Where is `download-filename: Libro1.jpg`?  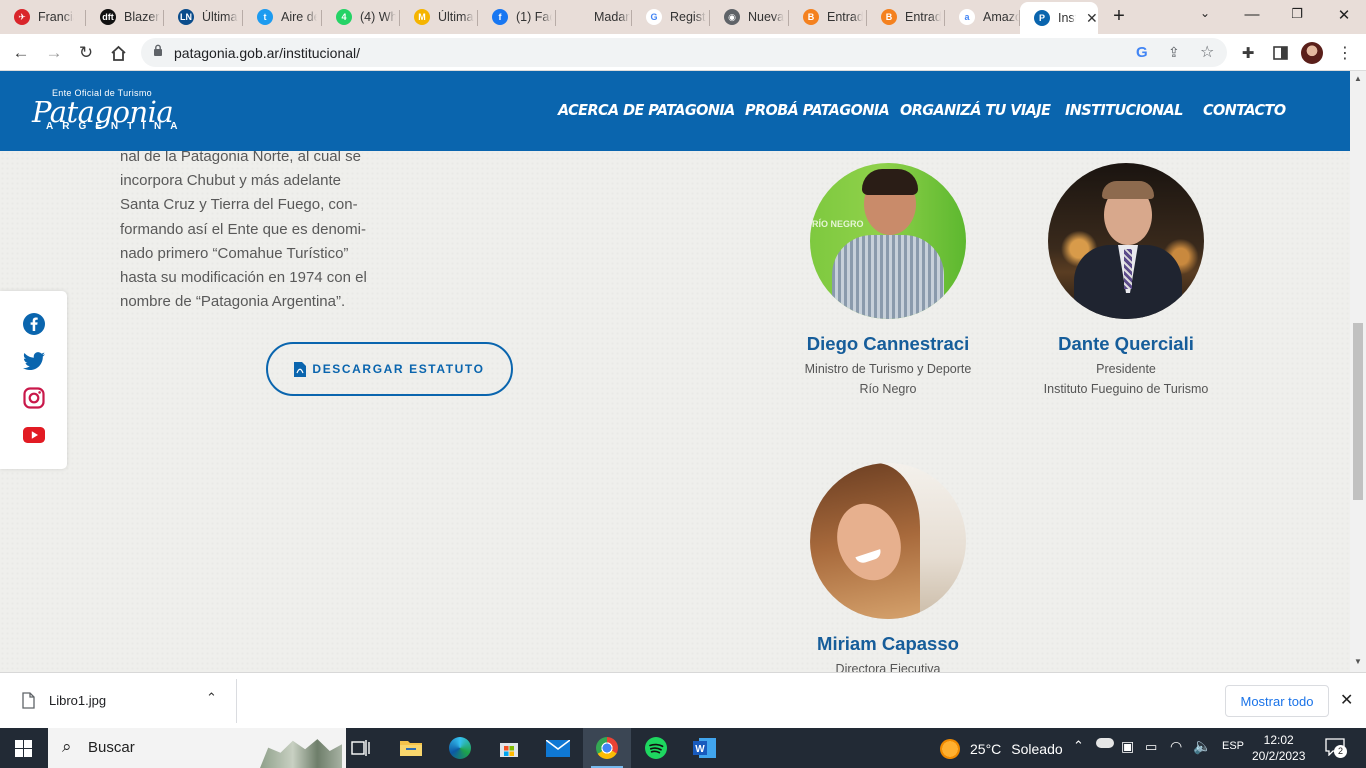
download-filename: Libro1.jpg is located at coordinates (77, 700).